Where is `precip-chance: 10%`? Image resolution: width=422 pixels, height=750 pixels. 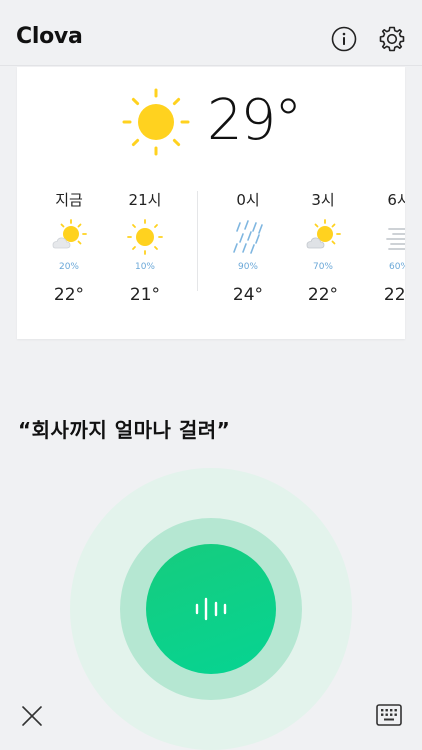
precip-chance: 10% is located at coordinates (144, 267).